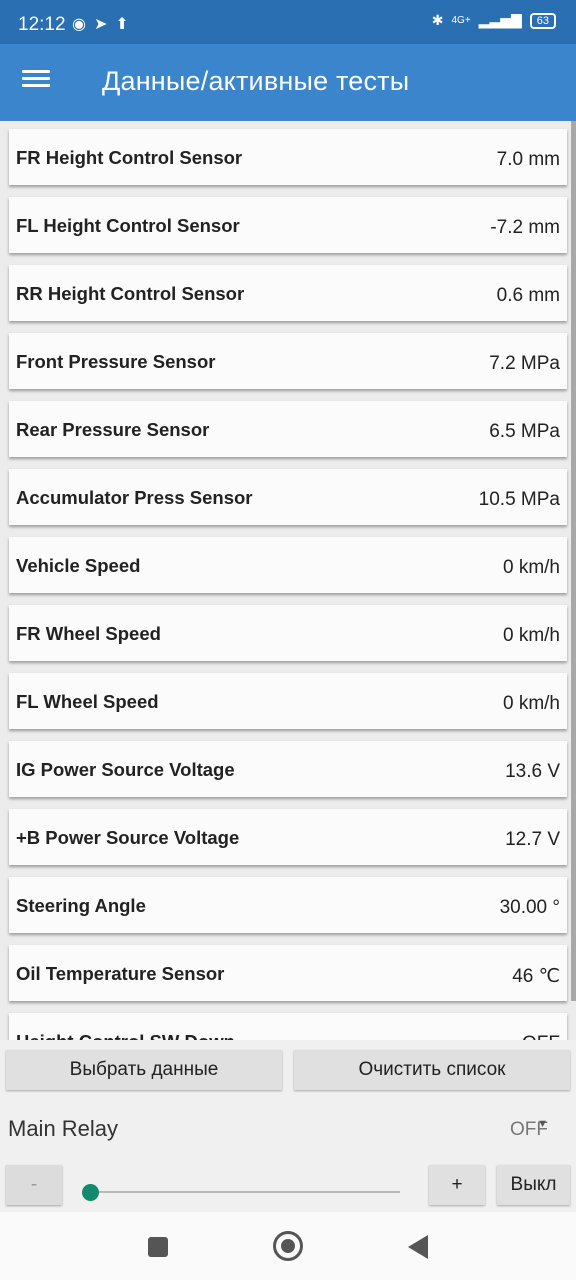  What do you see at coordinates (122, 24) in the screenshot?
I see `upload-icon: ⬆` at bounding box center [122, 24].